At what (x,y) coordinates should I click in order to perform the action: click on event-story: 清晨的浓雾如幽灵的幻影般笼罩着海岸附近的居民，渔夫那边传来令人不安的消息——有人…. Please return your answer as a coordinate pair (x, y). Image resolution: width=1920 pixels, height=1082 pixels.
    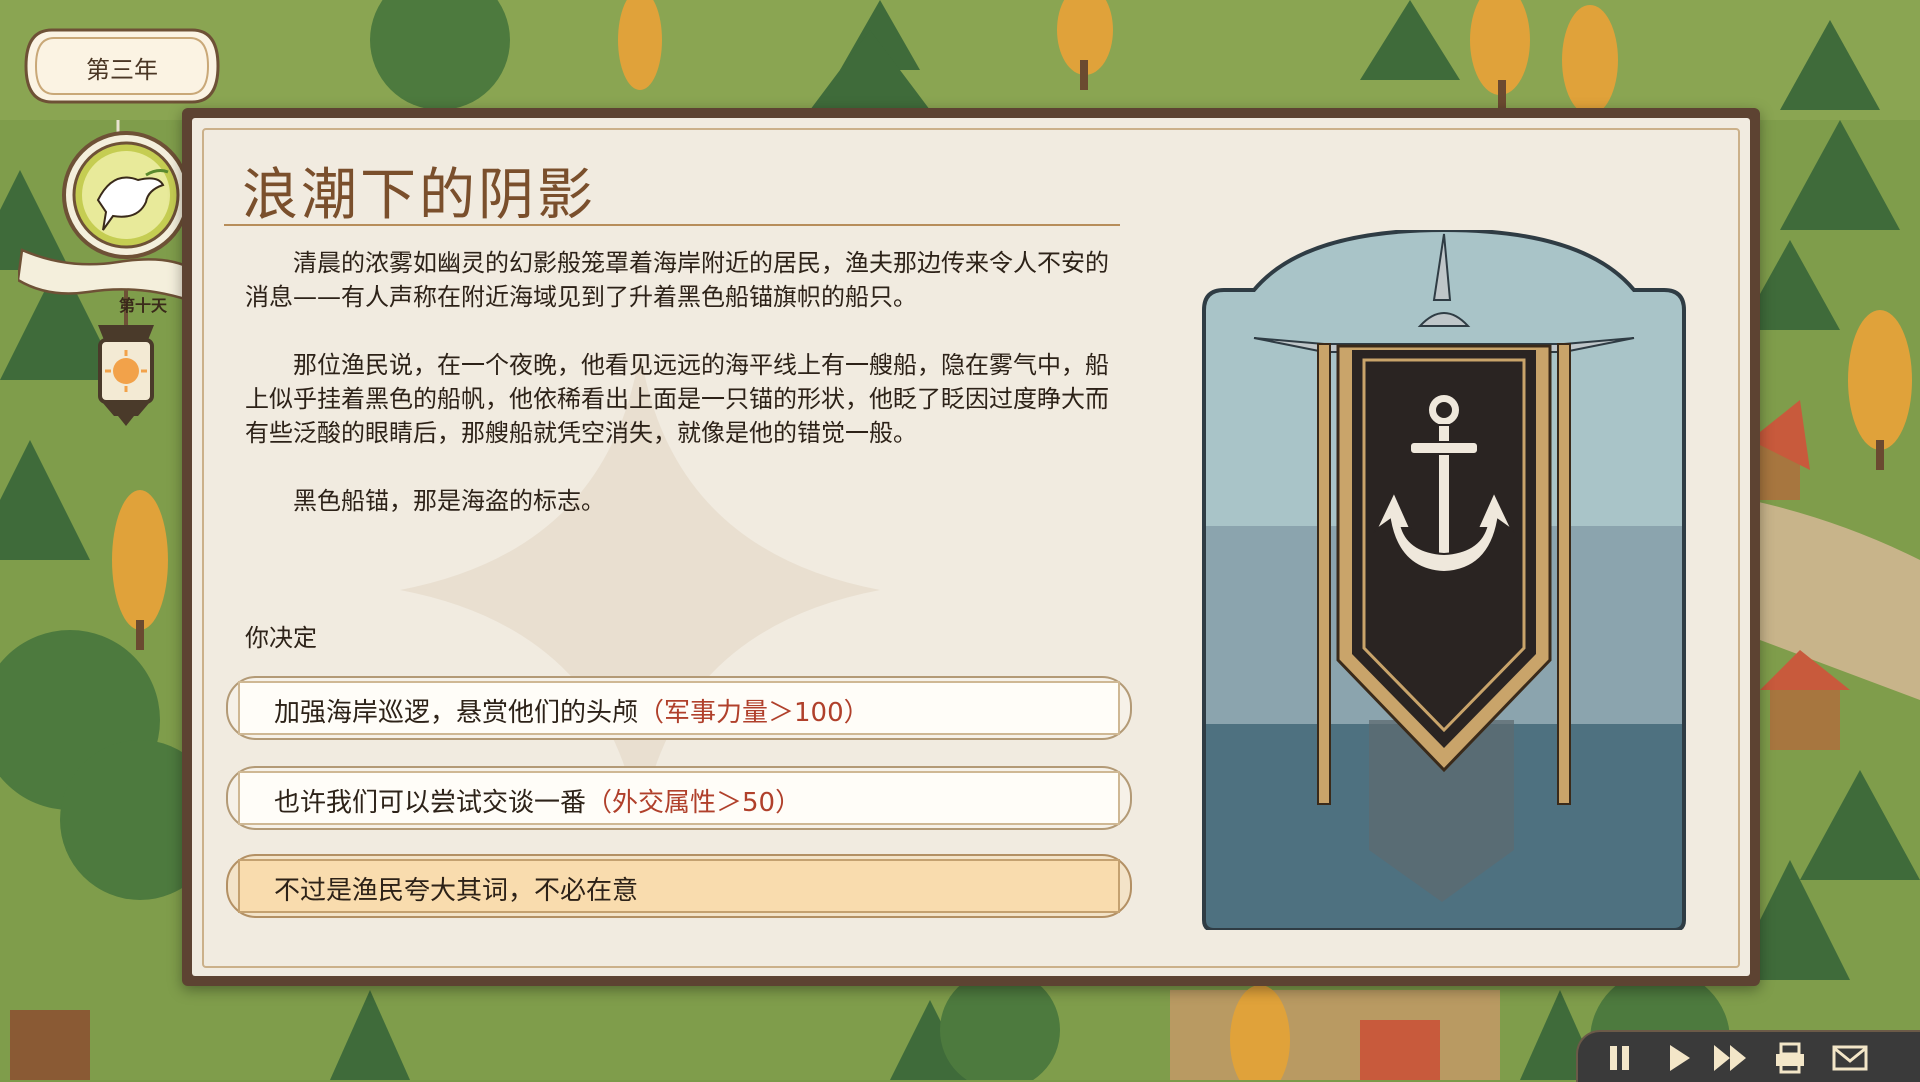
    Looking at the image, I should click on (680, 399).